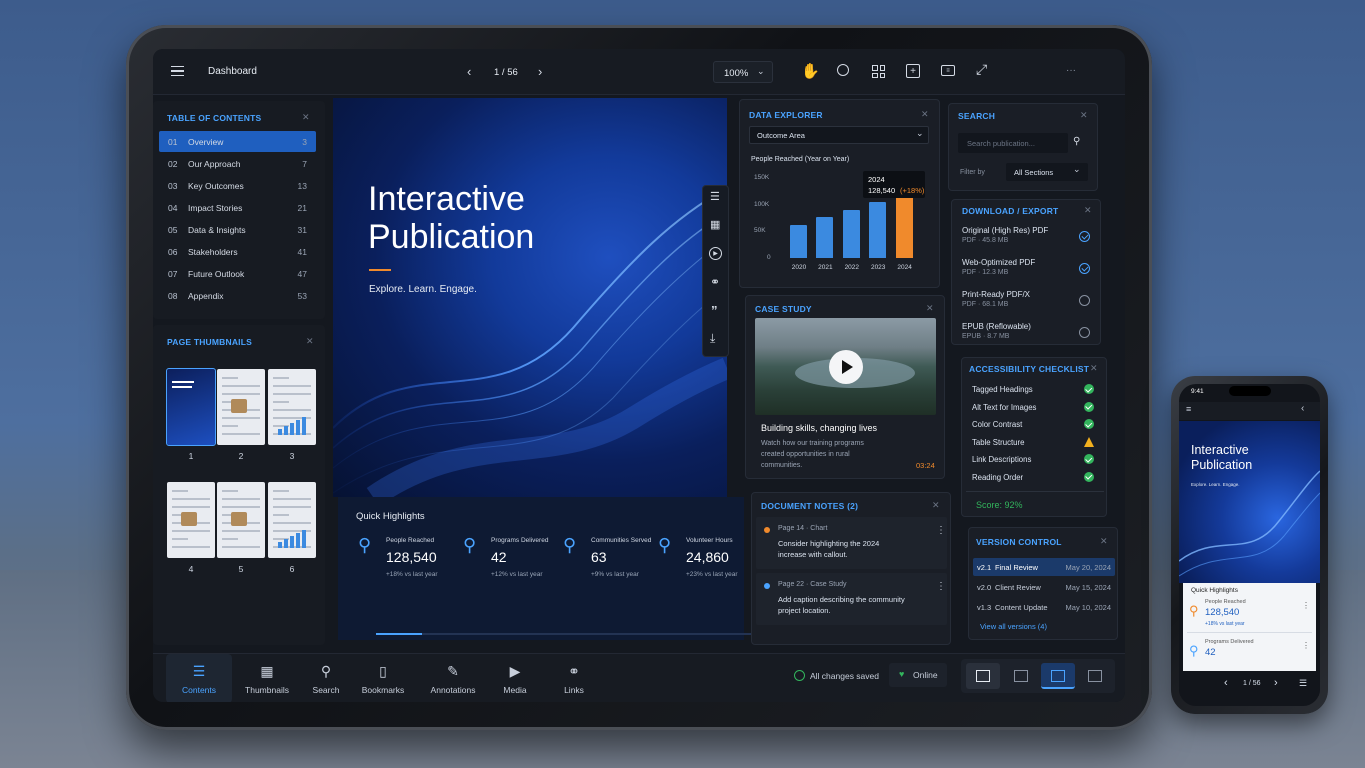 This screenshot has height=768, width=1365. I want to click on fullscreen-icon: ⤢, so click(981, 69).